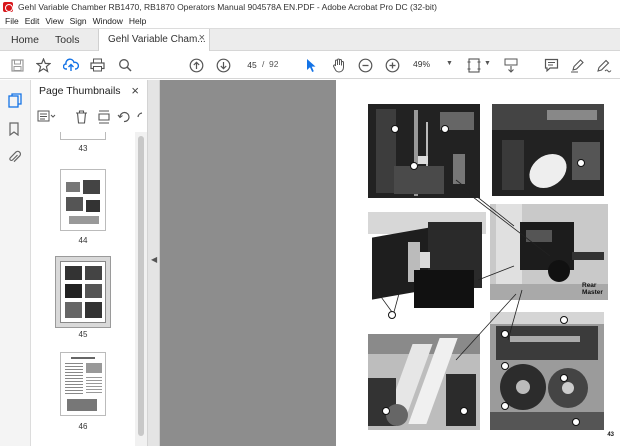  Describe the element at coordinates (125, 65) in the screenshot. I see `search-icon` at that location.